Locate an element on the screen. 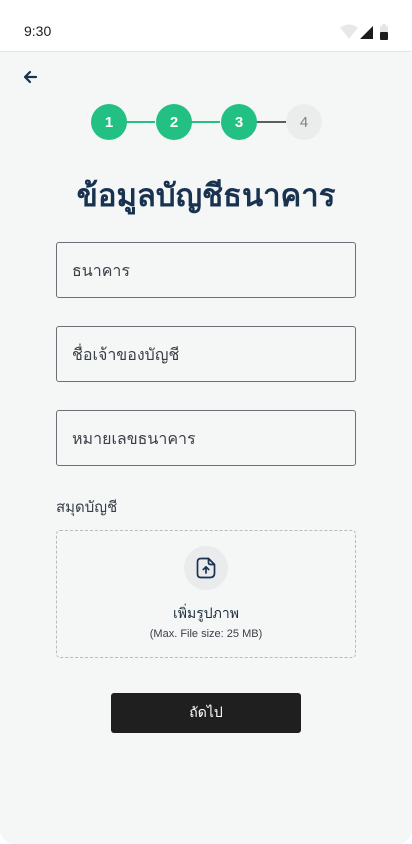 The width and height of the screenshot is (412, 844). step-4: 4 is located at coordinates (304, 122).